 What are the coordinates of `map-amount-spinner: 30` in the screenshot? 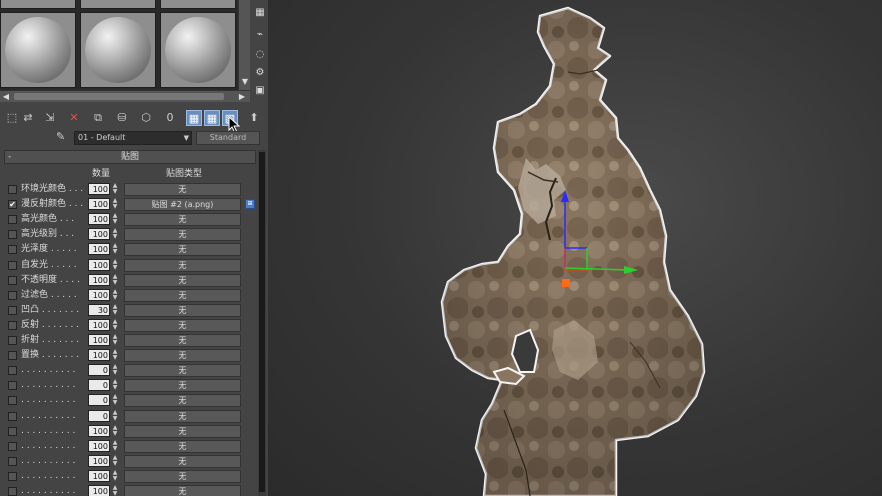 It's located at (99, 309).